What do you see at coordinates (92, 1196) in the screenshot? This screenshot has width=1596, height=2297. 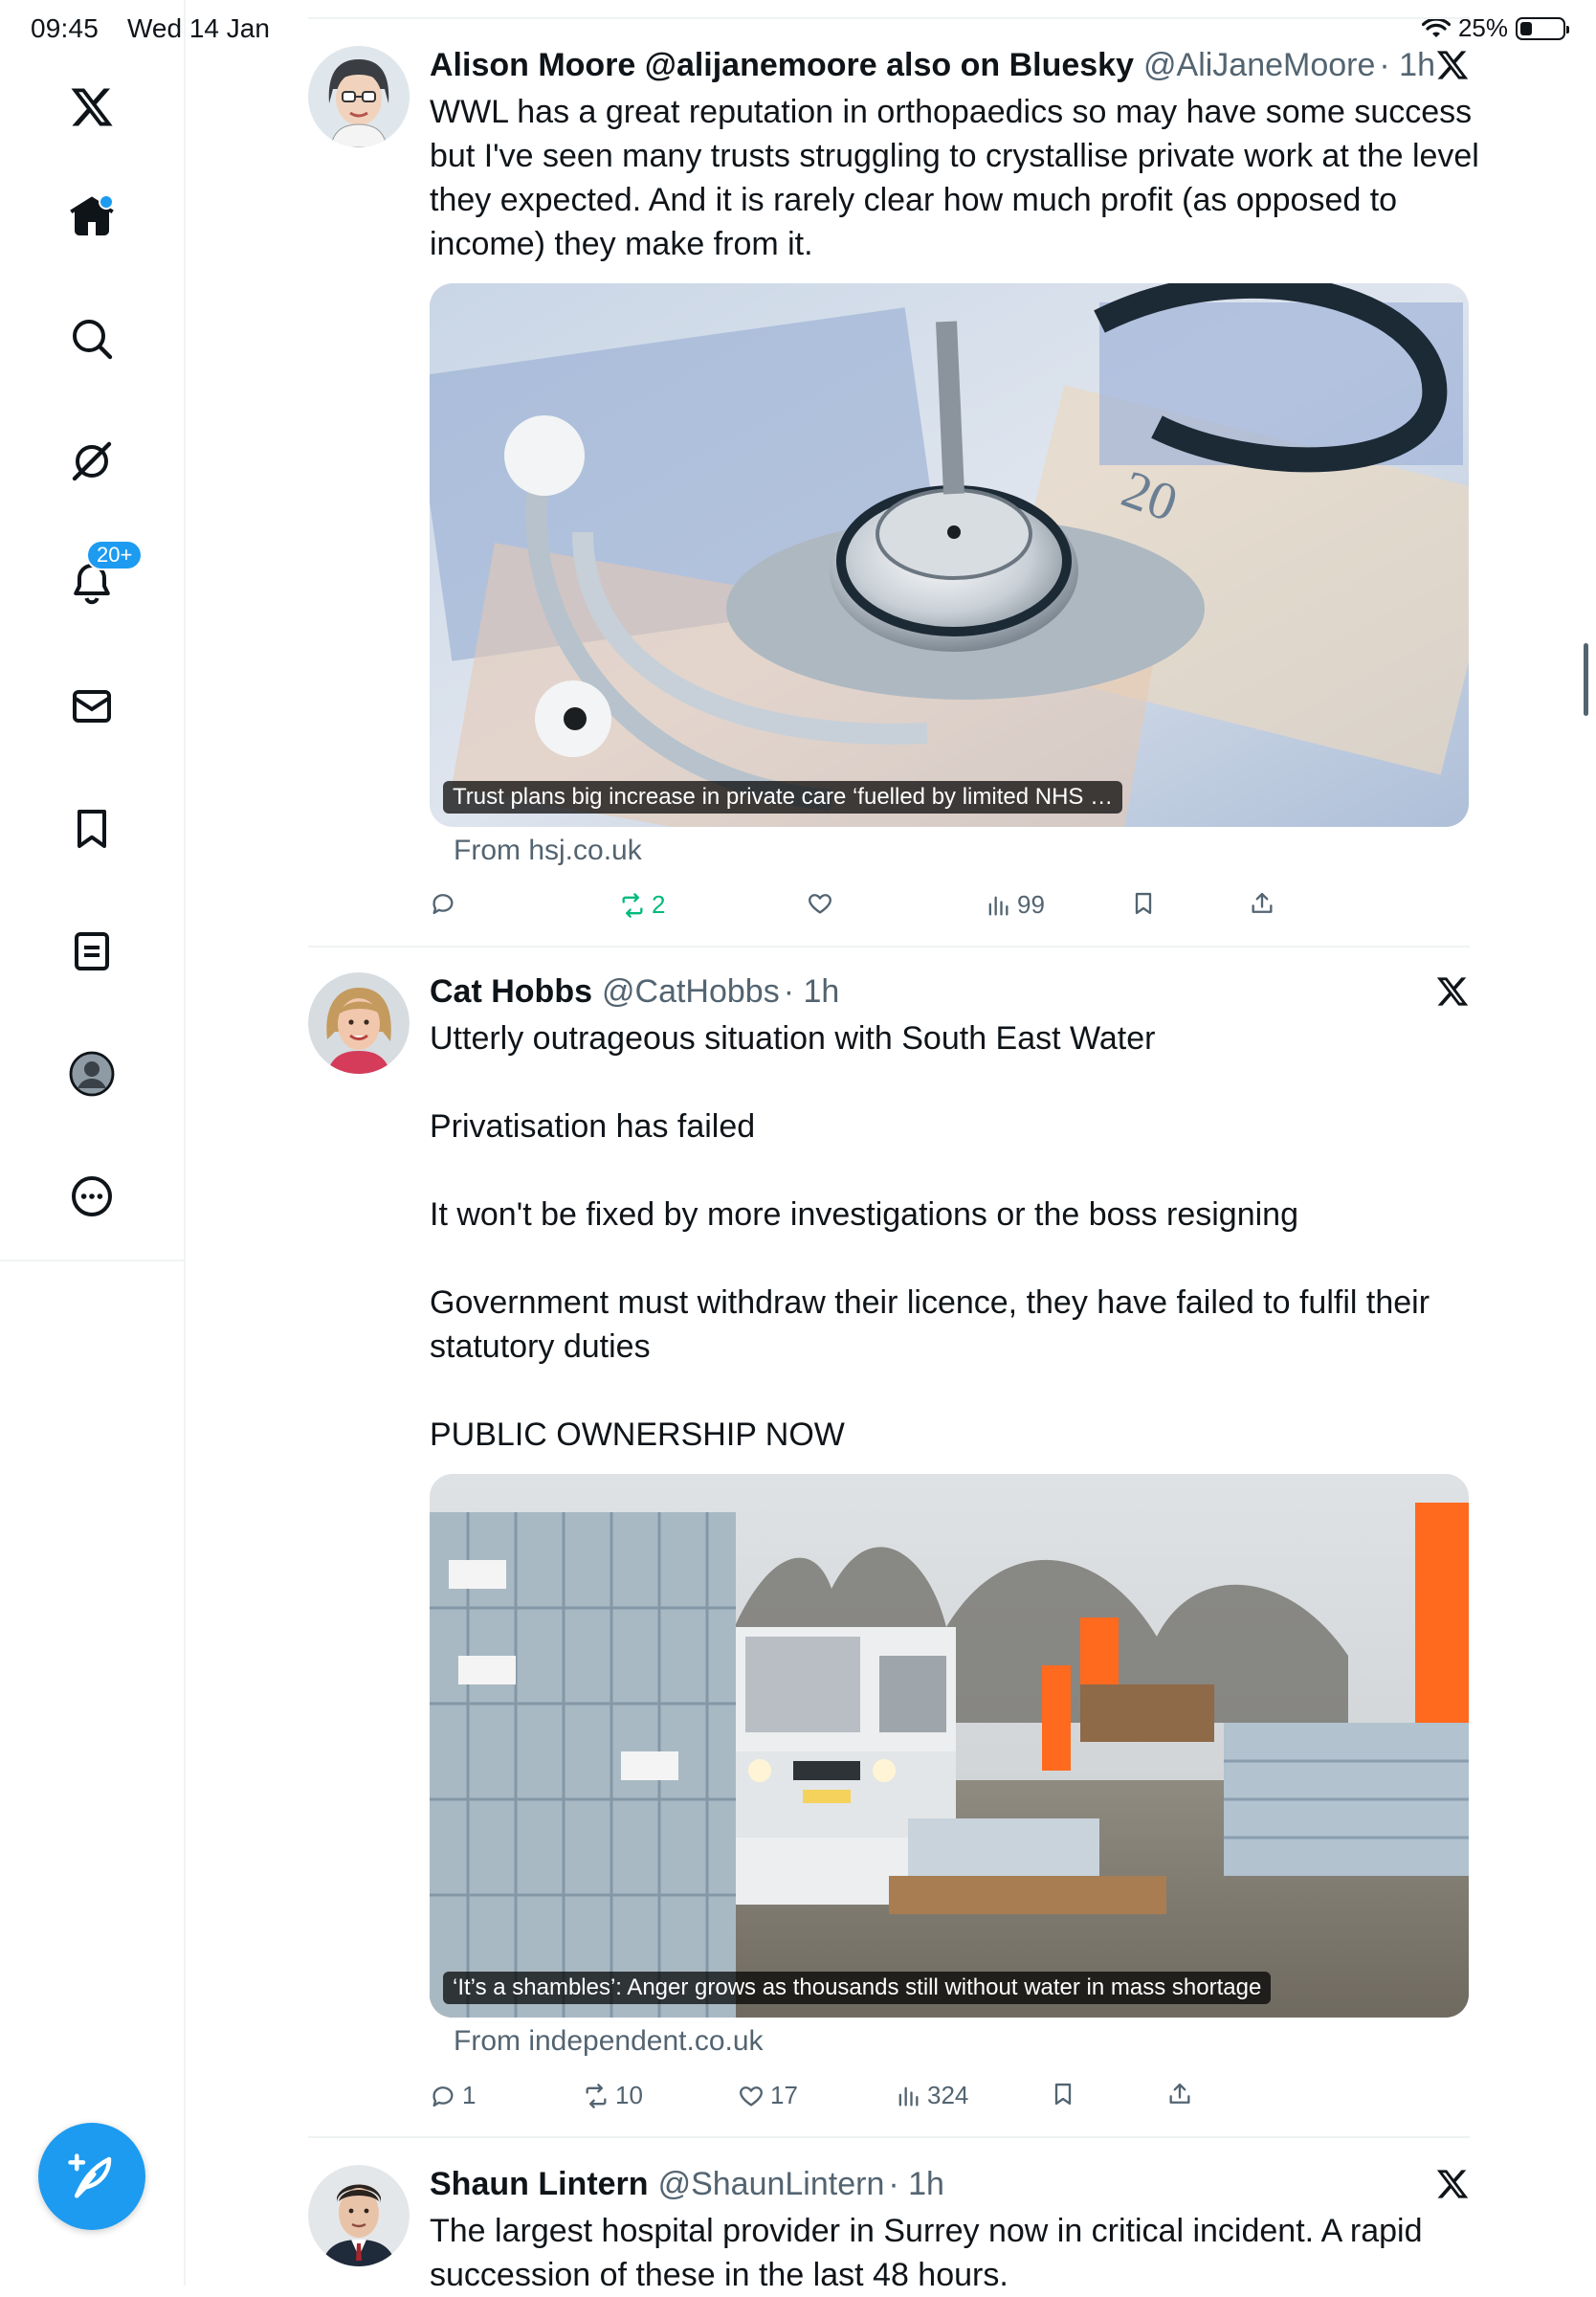 I see `more-icon` at bounding box center [92, 1196].